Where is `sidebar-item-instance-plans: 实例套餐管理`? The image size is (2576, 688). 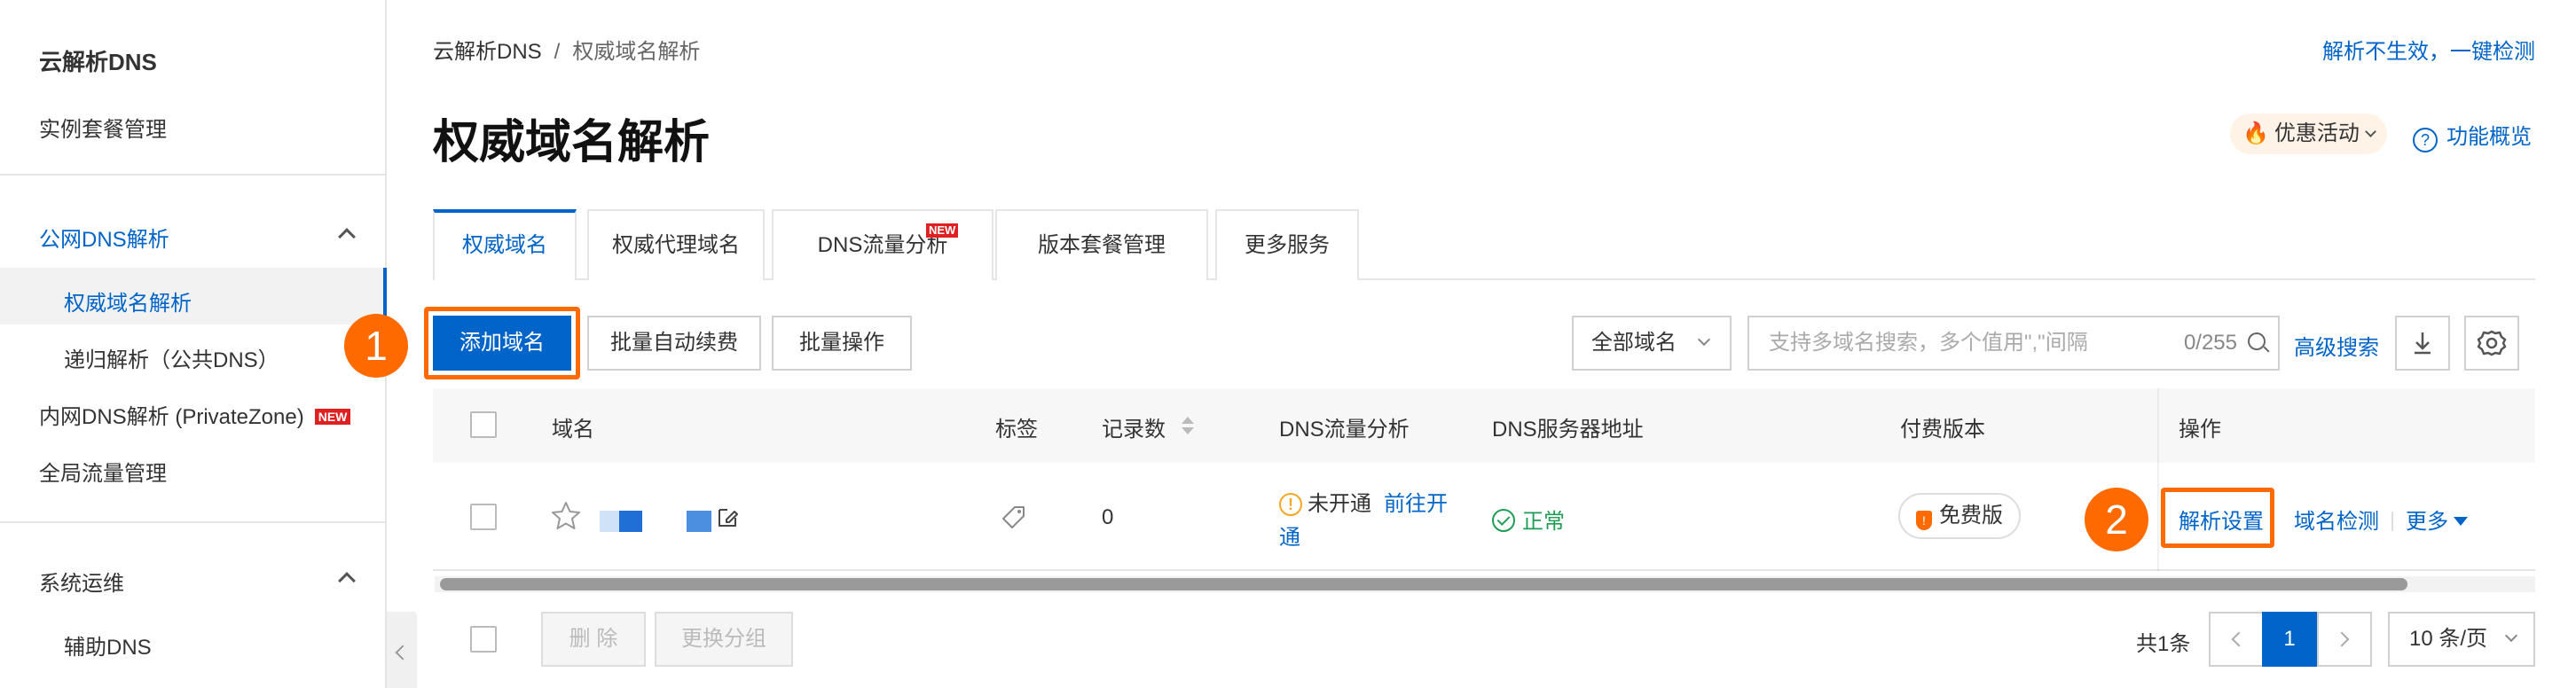 sidebar-item-instance-plans: 实例套餐管理 is located at coordinates (103, 127).